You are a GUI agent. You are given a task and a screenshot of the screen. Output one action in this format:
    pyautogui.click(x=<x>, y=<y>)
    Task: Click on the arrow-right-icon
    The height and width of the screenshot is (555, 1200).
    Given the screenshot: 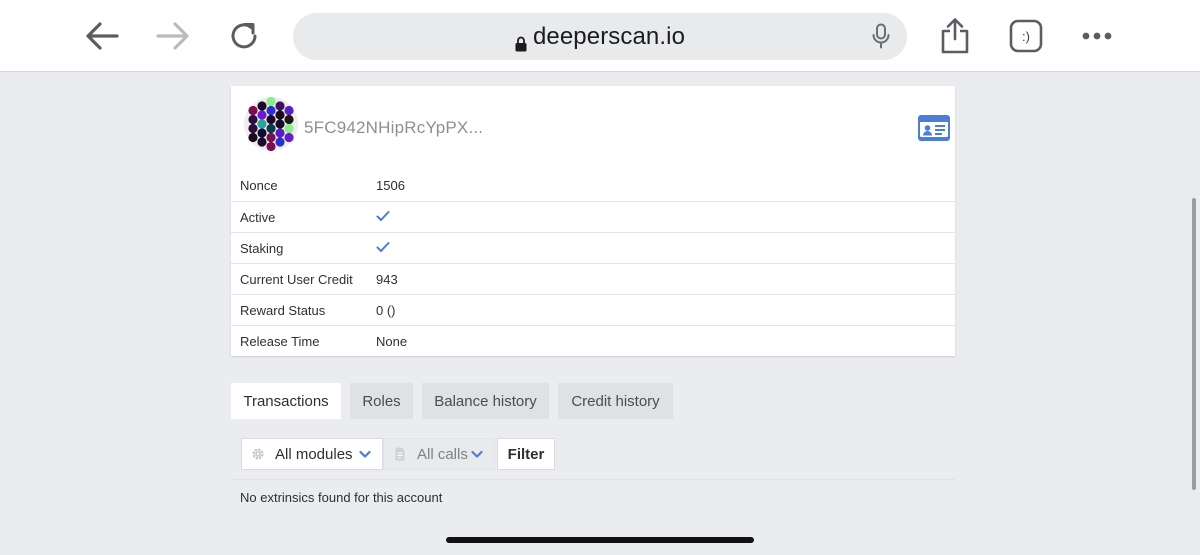 What is the action you would take?
    pyautogui.click(x=172, y=36)
    